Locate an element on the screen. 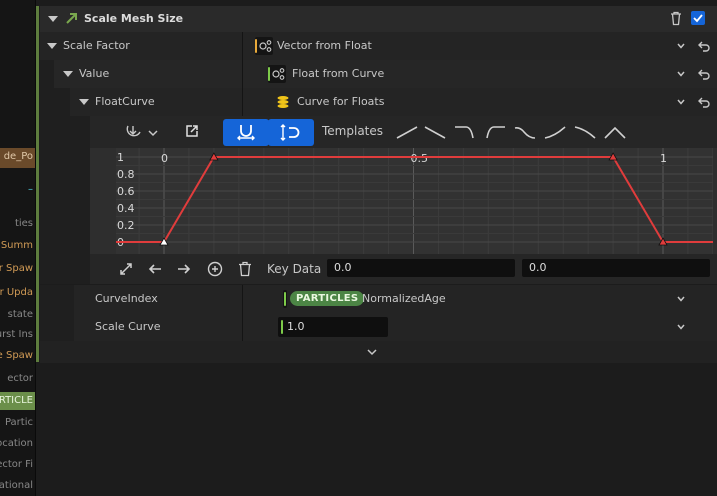 This screenshot has width=717, height=496. normalize-vertical-button is located at coordinates (291, 132).